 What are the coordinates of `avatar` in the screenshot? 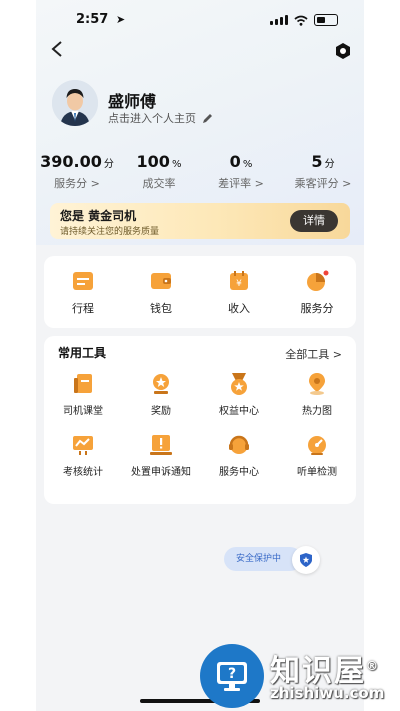 It's located at (75, 103).